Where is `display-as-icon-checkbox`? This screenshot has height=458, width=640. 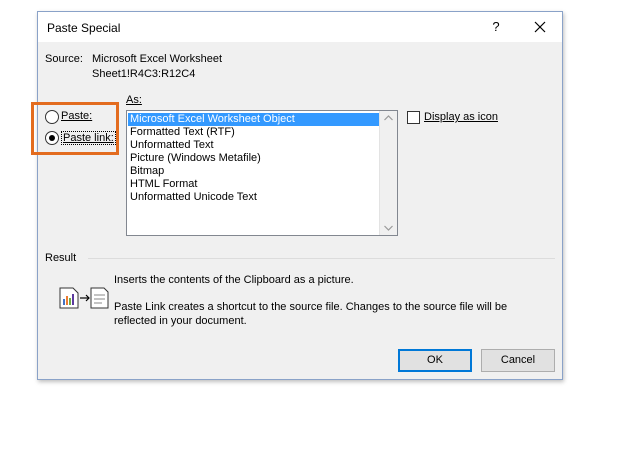 display-as-icon-checkbox is located at coordinates (413, 117).